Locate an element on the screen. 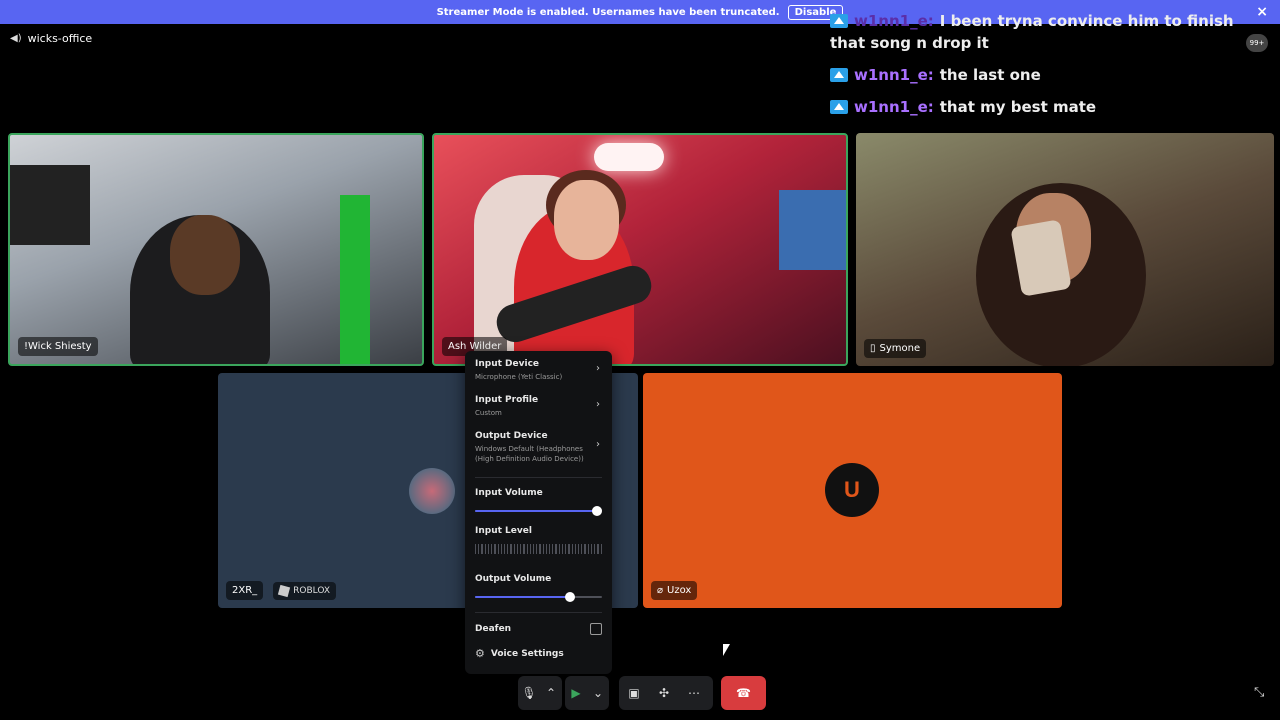  deafen-checkbox is located at coordinates (596, 629).